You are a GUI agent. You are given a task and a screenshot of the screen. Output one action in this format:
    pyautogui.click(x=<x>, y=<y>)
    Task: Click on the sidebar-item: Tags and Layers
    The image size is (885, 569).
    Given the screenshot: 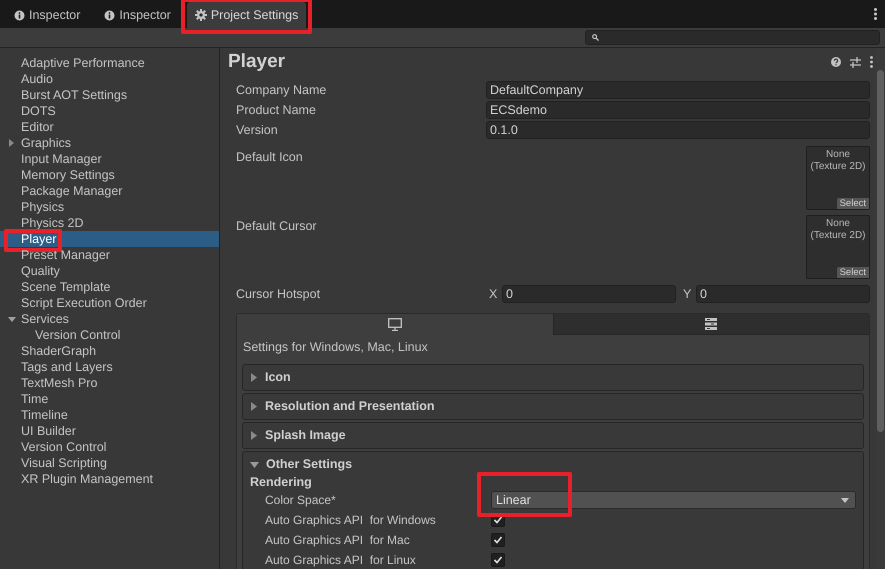 What is the action you would take?
    pyautogui.click(x=109, y=367)
    